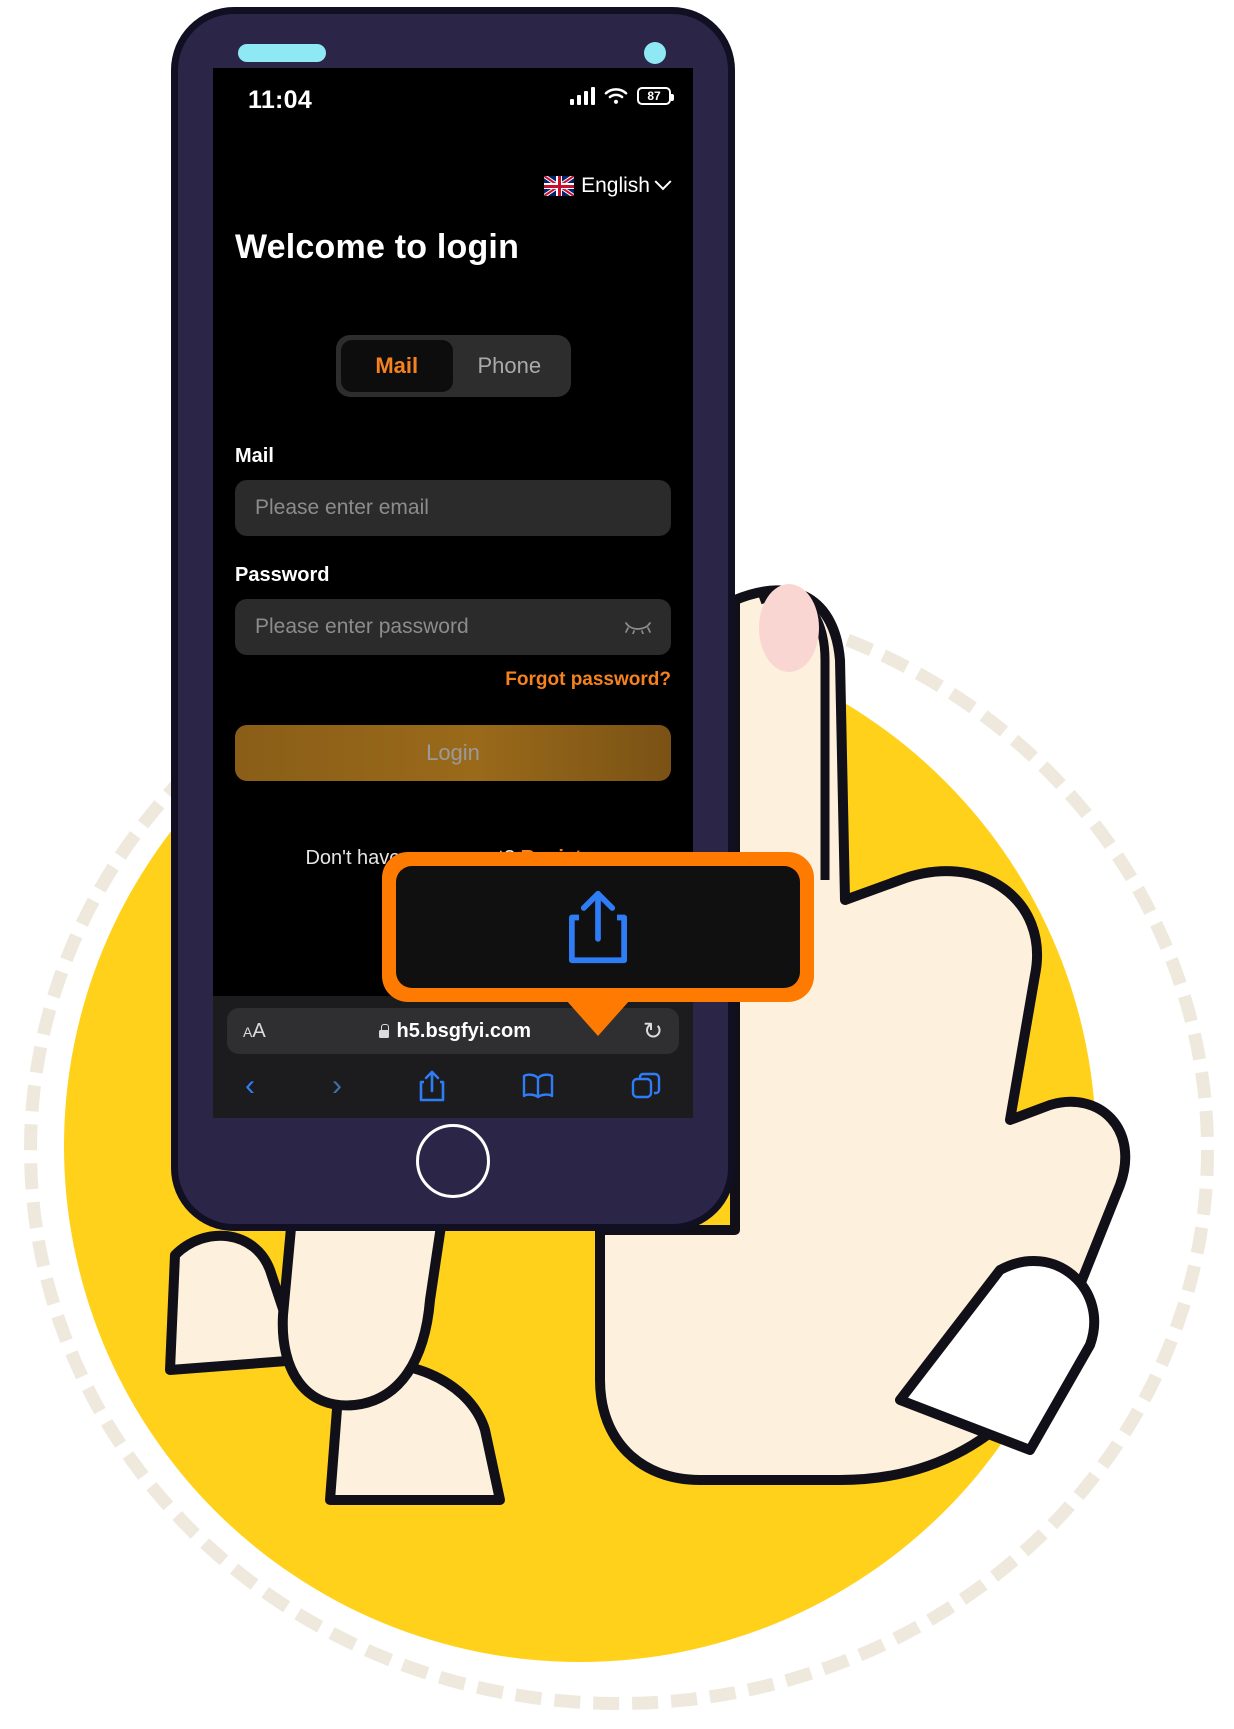 The width and height of the screenshot is (1234, 1729). Describe the element at coordinates (453, 753) in the screenshot. I see `login-button: Login` at that location.